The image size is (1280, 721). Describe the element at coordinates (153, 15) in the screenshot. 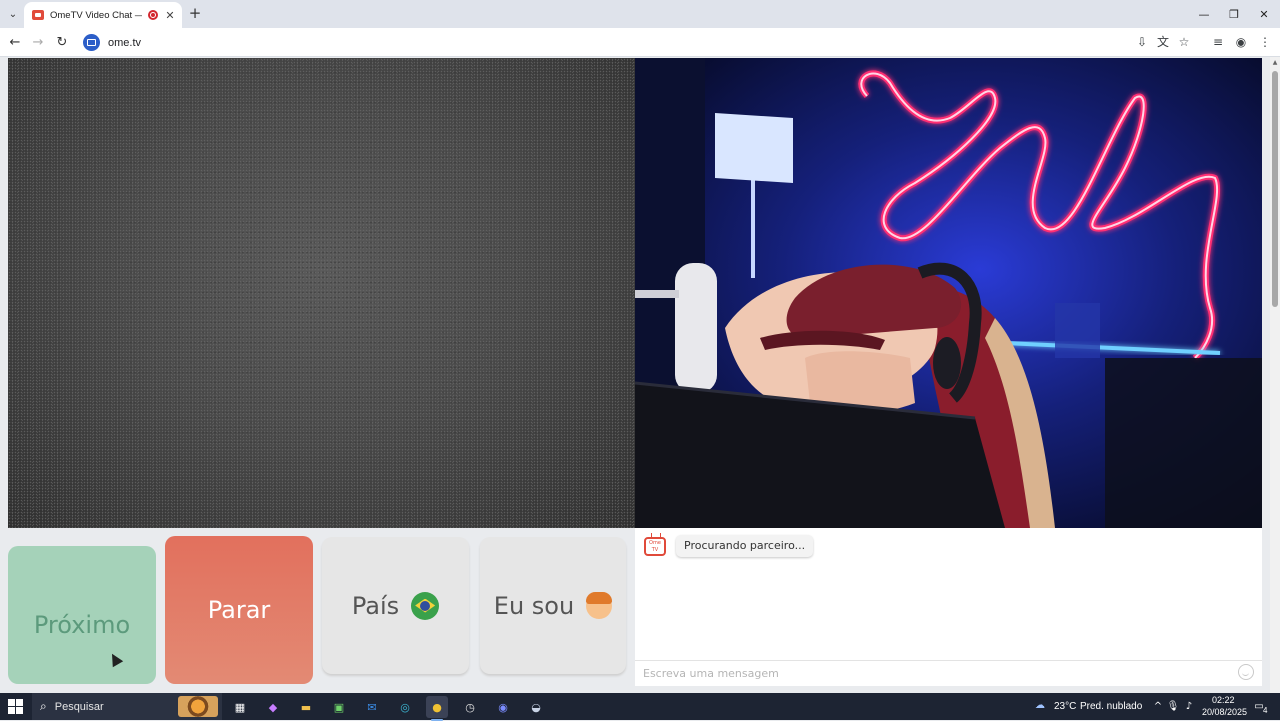

I see `recording-indicator-icon` at that location.